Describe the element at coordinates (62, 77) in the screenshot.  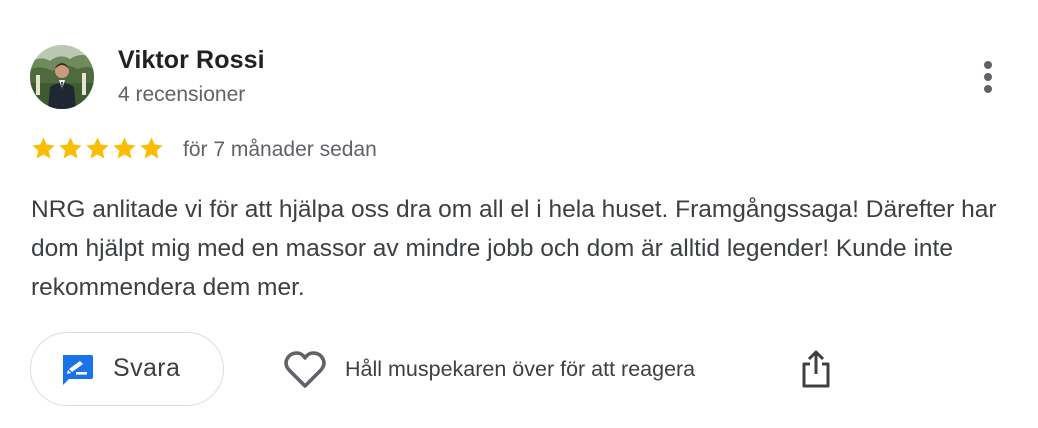
I see `profile-photo-icon` at that location.